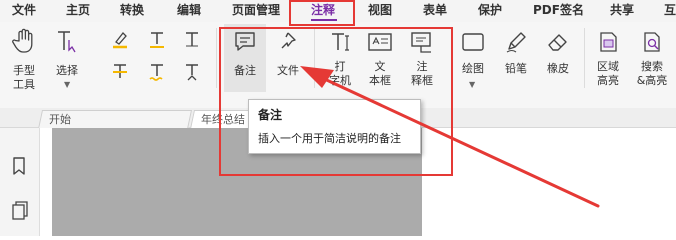  I want to click on tab-start: 开始, so click(115, 119).